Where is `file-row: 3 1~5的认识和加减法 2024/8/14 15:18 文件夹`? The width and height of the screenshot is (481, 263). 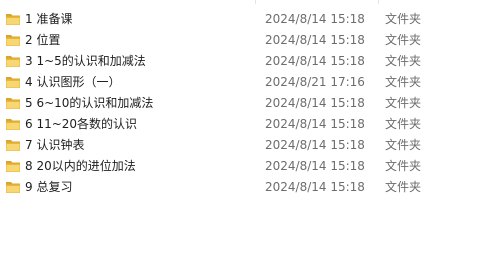
file-row: 3 1~5的认识和加减法 2024/8/14 15:18 文件夹 is located at coordinates (240, 61).